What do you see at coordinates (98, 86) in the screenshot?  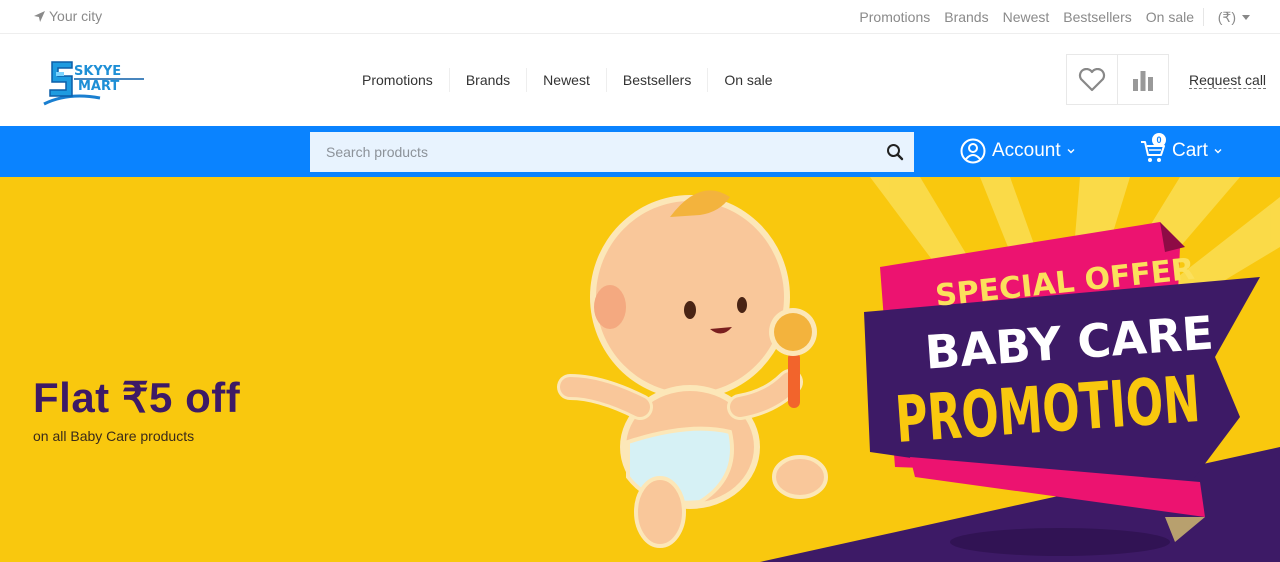 I see `svg-text: MART` at bounding box center [98, 86].